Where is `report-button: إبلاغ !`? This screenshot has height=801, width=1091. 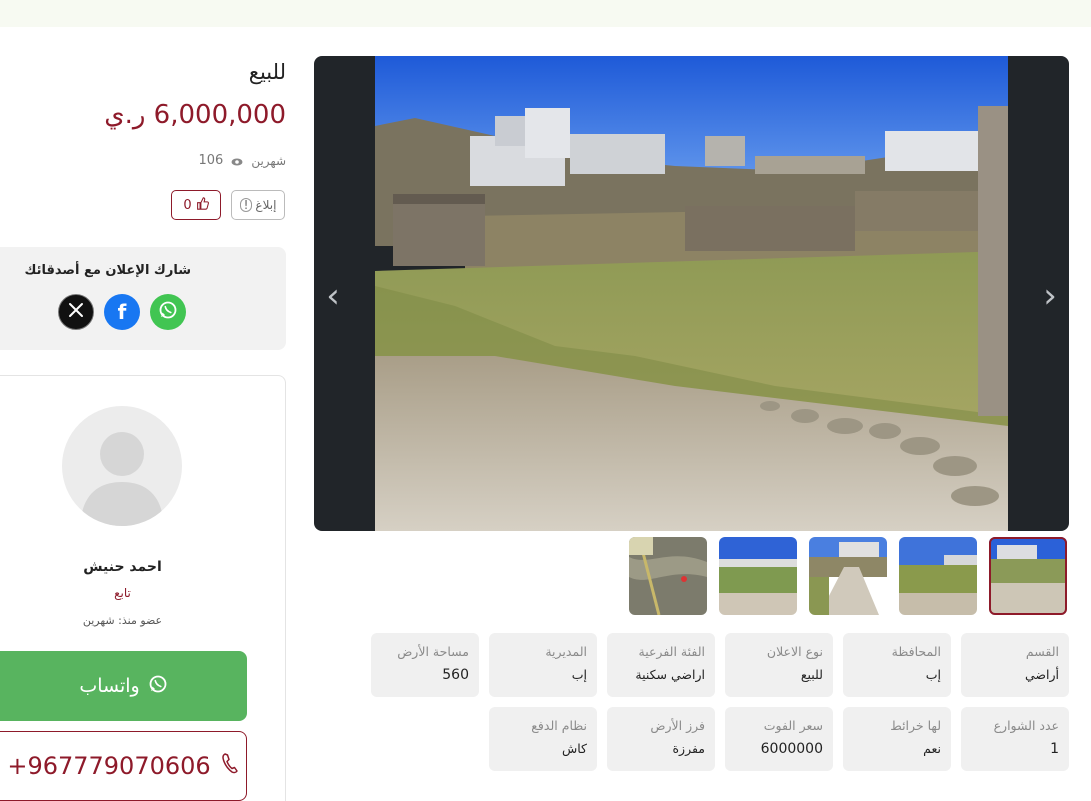
report-button: إبلاغ ! is located at coordinates (258, 205).